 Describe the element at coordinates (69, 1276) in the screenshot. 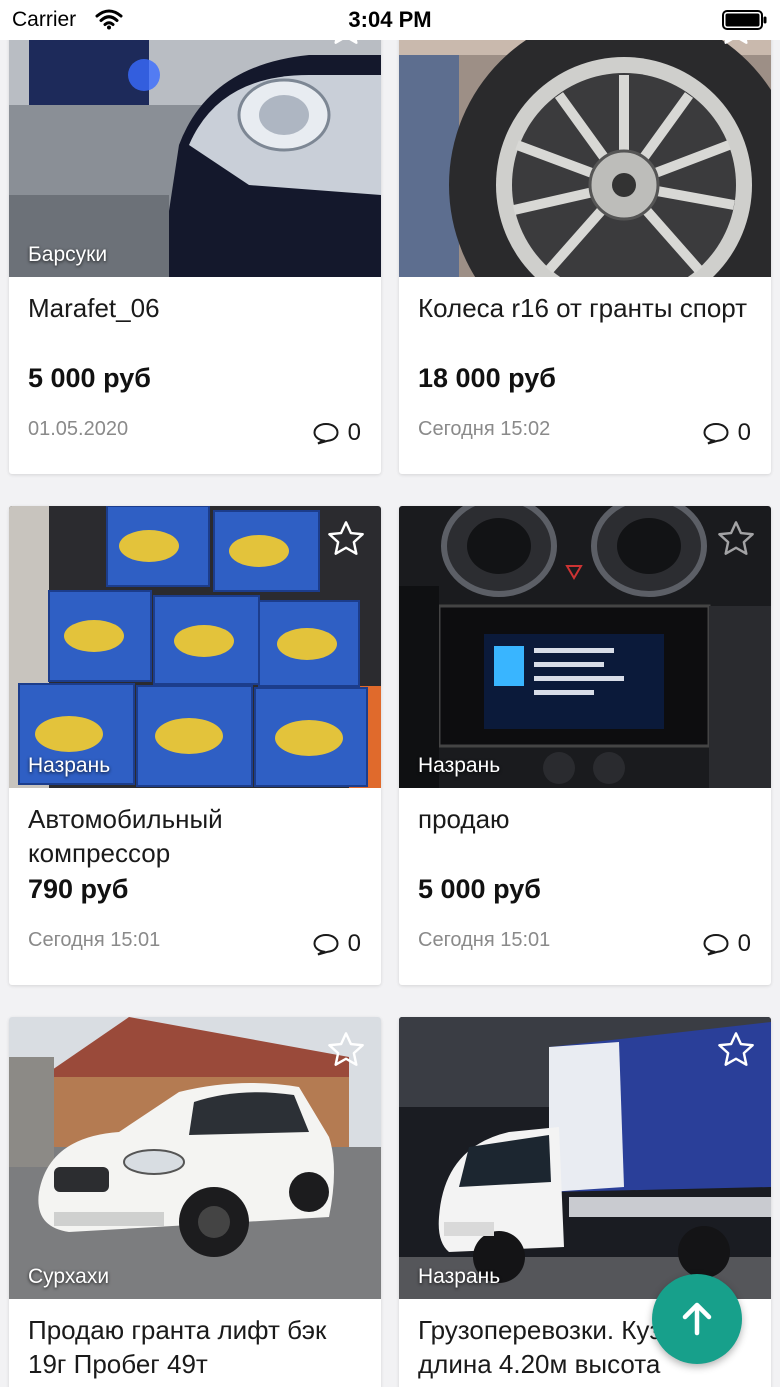

I see `listing-location: Сурхахи` at that location.